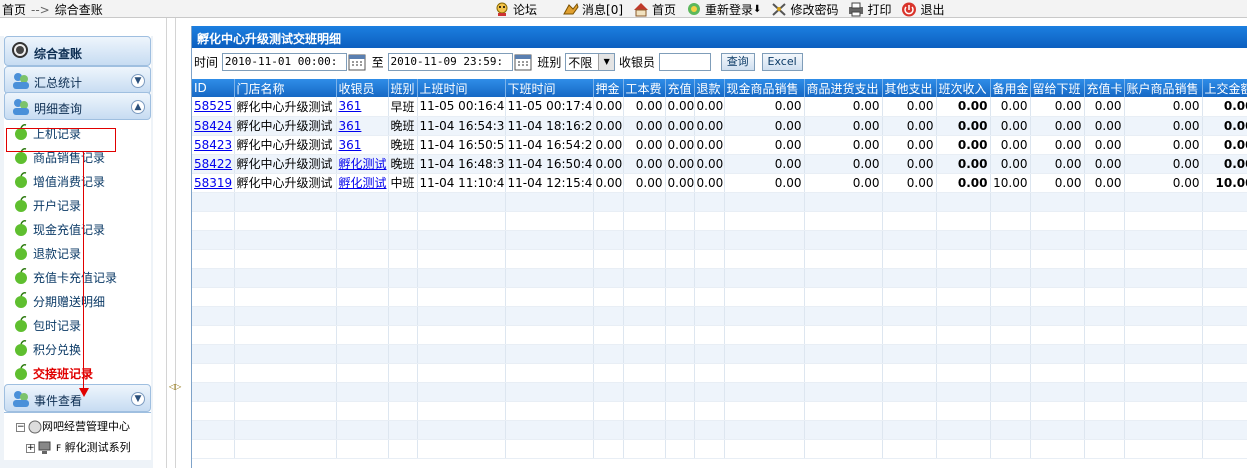  I want to click on column-header: 上班时间, so click(461, 88).